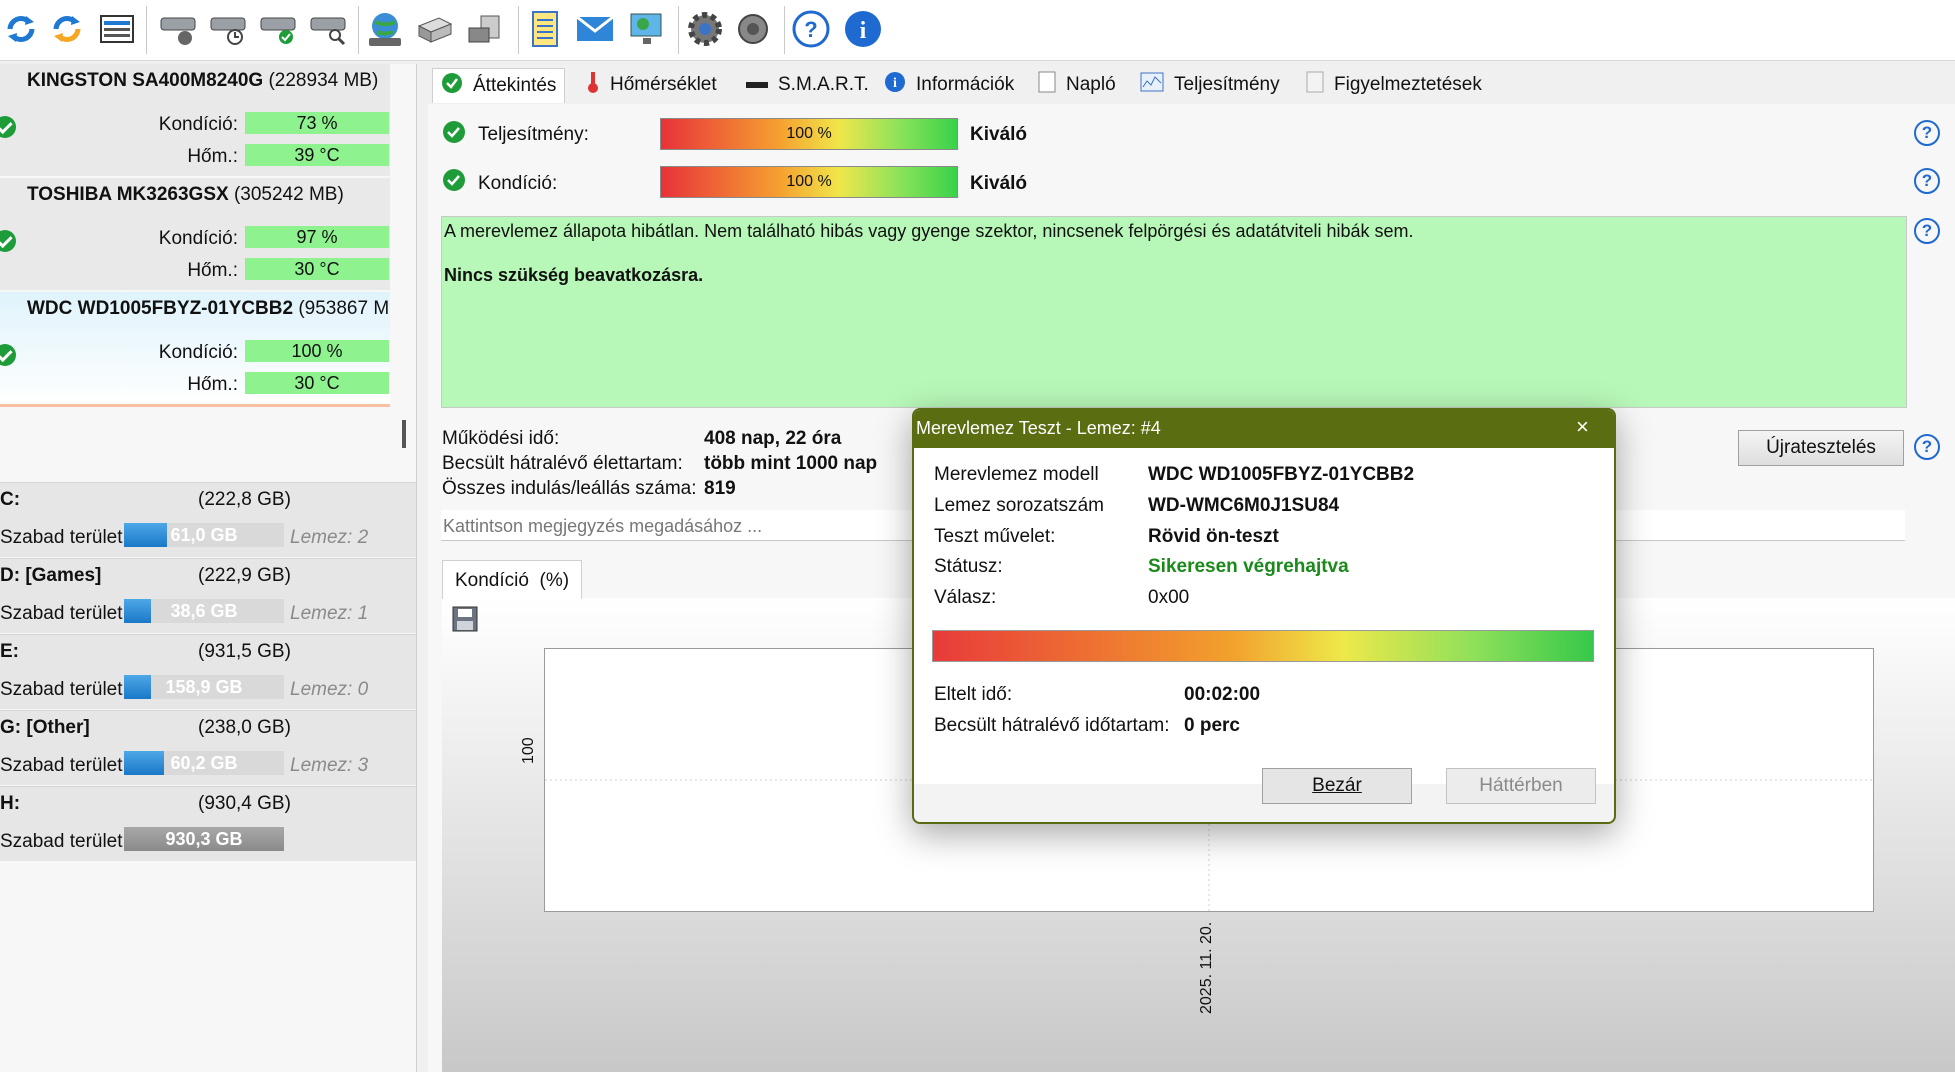  Describe the element at coordinates (1263, 646) in the screenshot. I see `progress-fill` at that location.